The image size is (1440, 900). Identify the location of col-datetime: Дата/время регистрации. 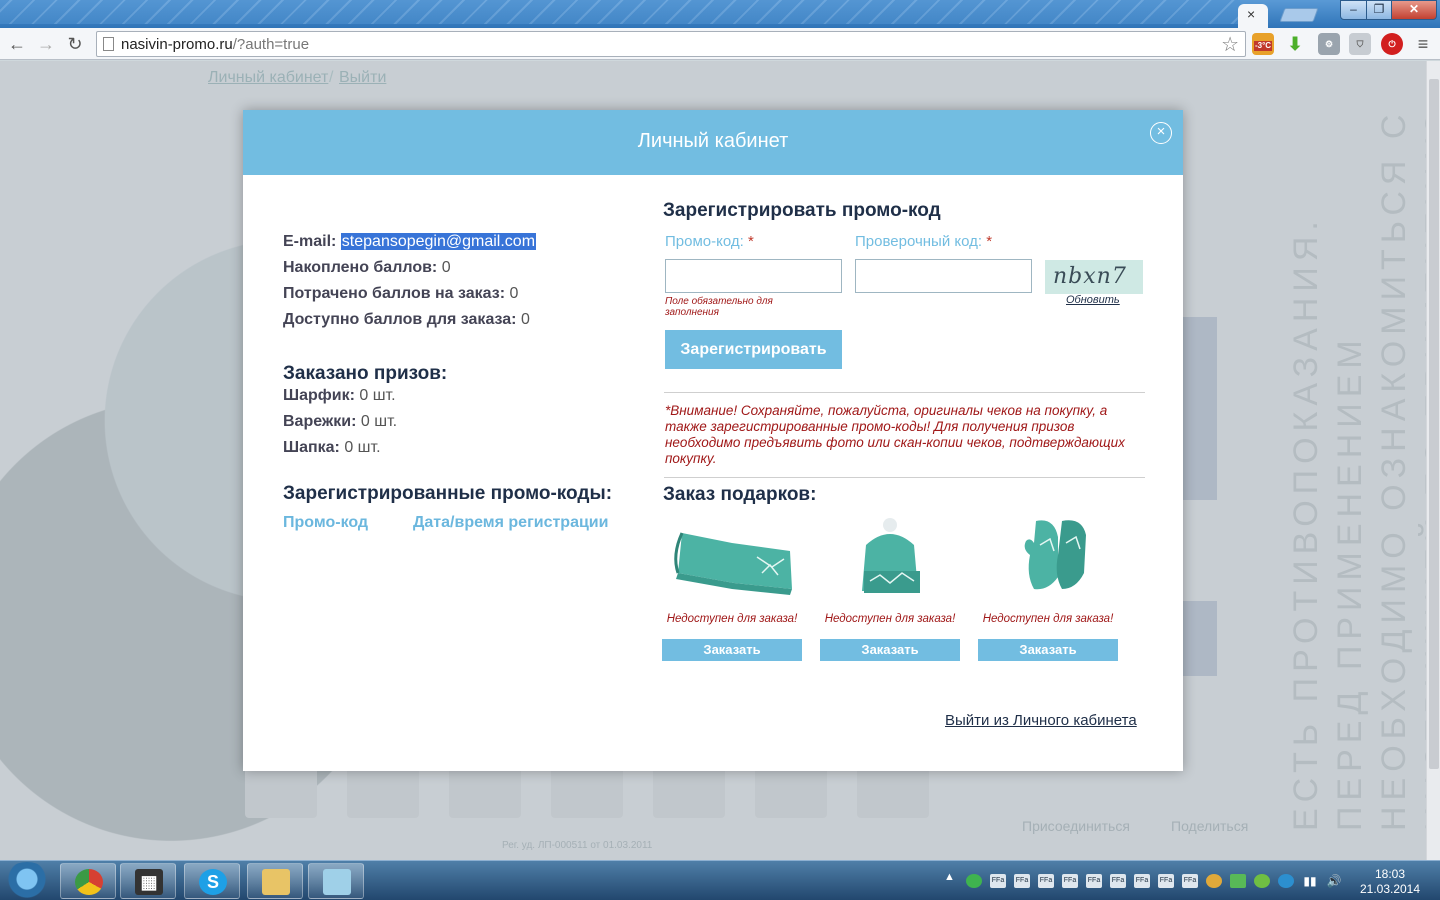
(510, 523).